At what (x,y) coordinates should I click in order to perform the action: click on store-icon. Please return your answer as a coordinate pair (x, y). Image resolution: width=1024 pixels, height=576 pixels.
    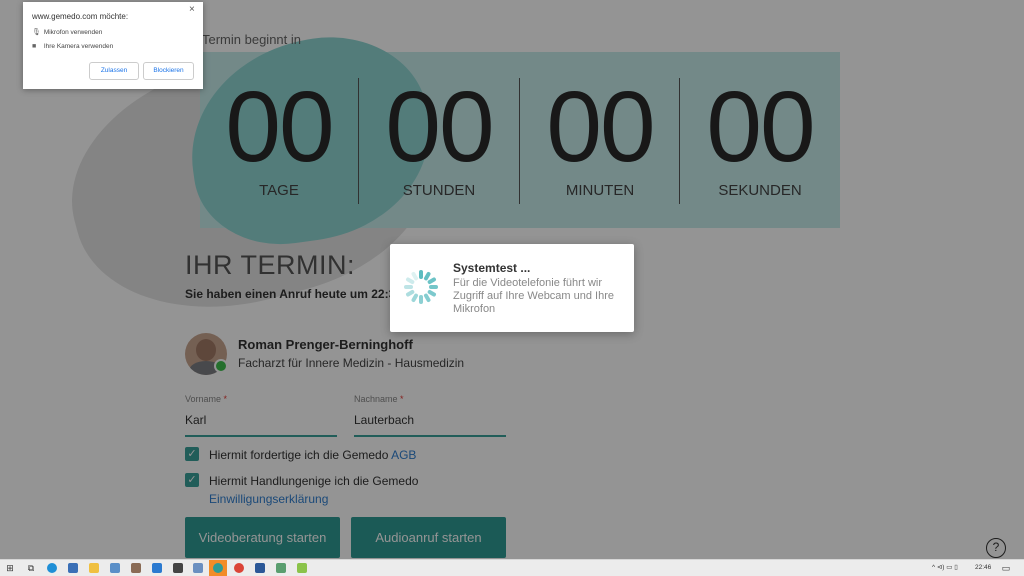
    Looking at the image, I should click on (157, 568).